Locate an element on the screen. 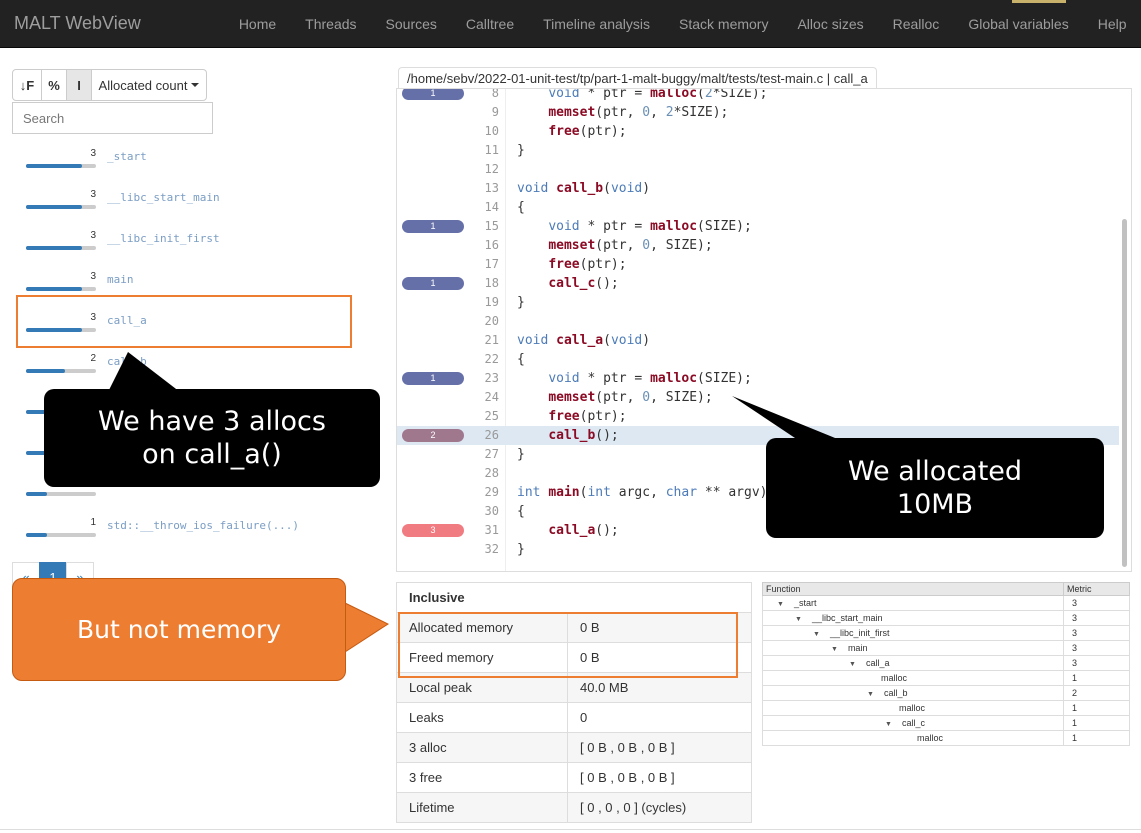  code-text: int main(int argc, char ** argv) is located at coordinates (642, 492).